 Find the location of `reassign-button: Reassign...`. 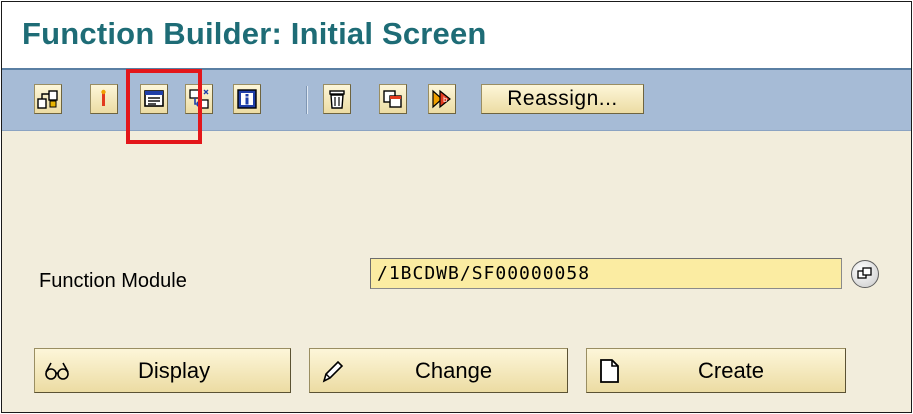

reassign-button: Reassign... is located at coordinates (562, 99).